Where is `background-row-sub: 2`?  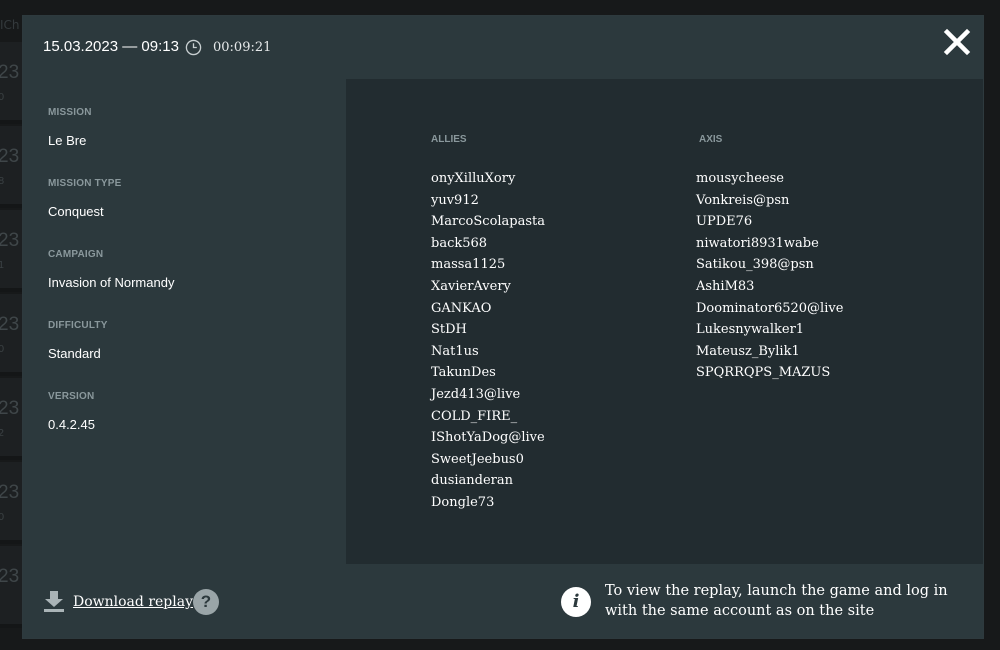 background-row-sub: 2 is located at coordinates (2, 433).